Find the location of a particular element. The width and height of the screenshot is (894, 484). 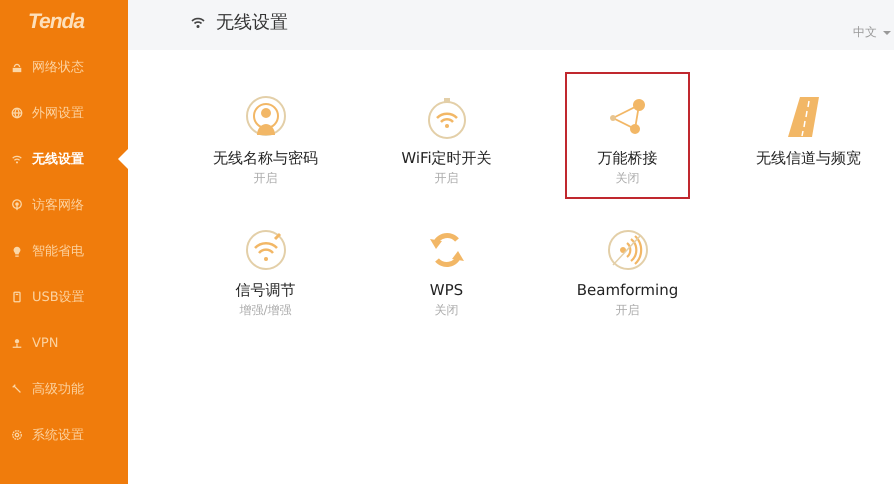

tile-label: 信号调节 is located at coordinates (266, 290).